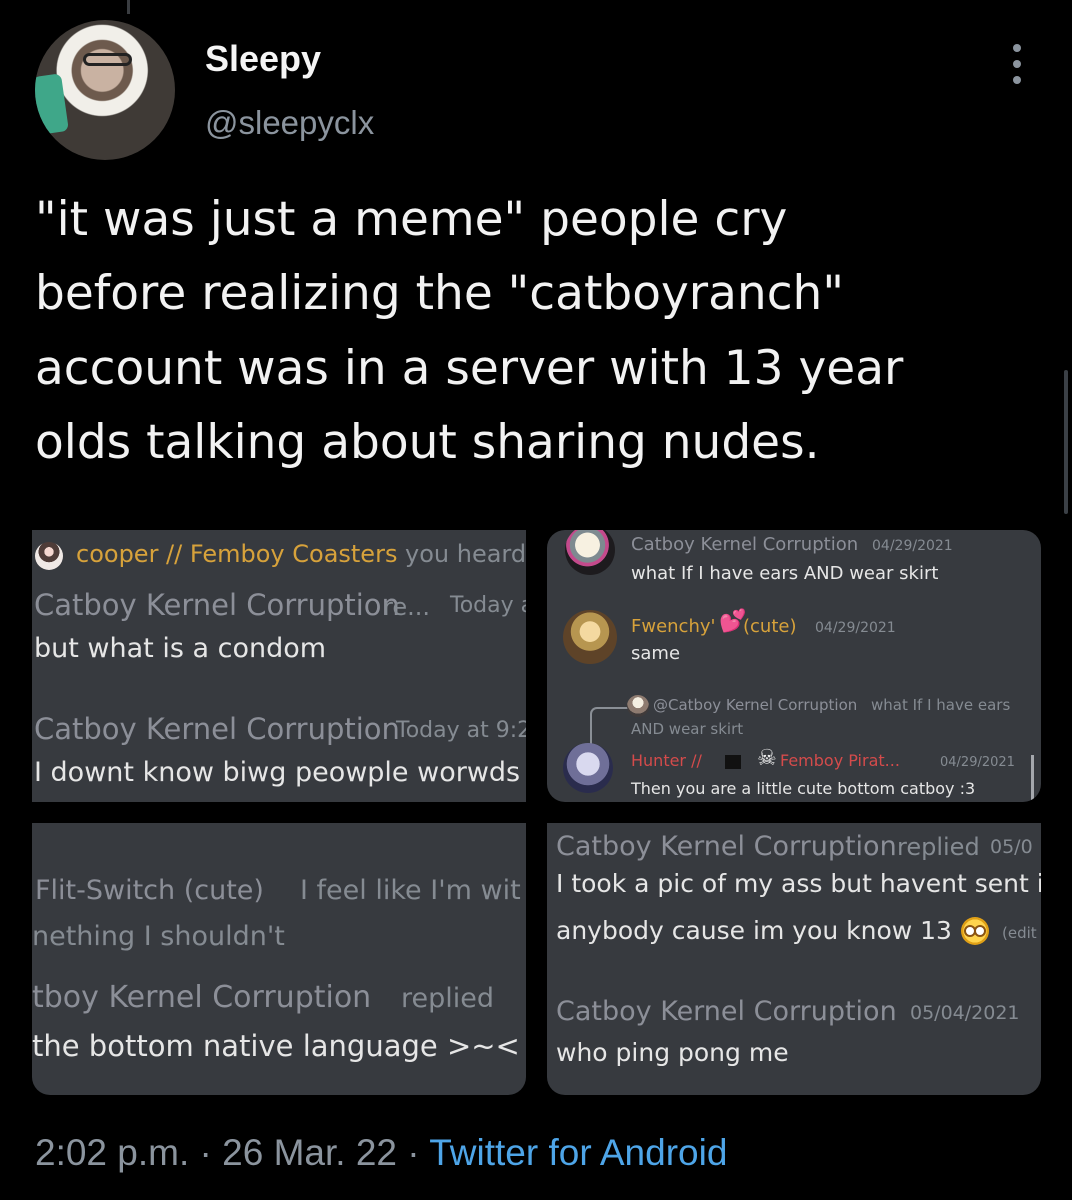  What do you see at coordinates (666, 760) in the screenshot?
I see `username: Hunter //` at bounding box center [666, 760].